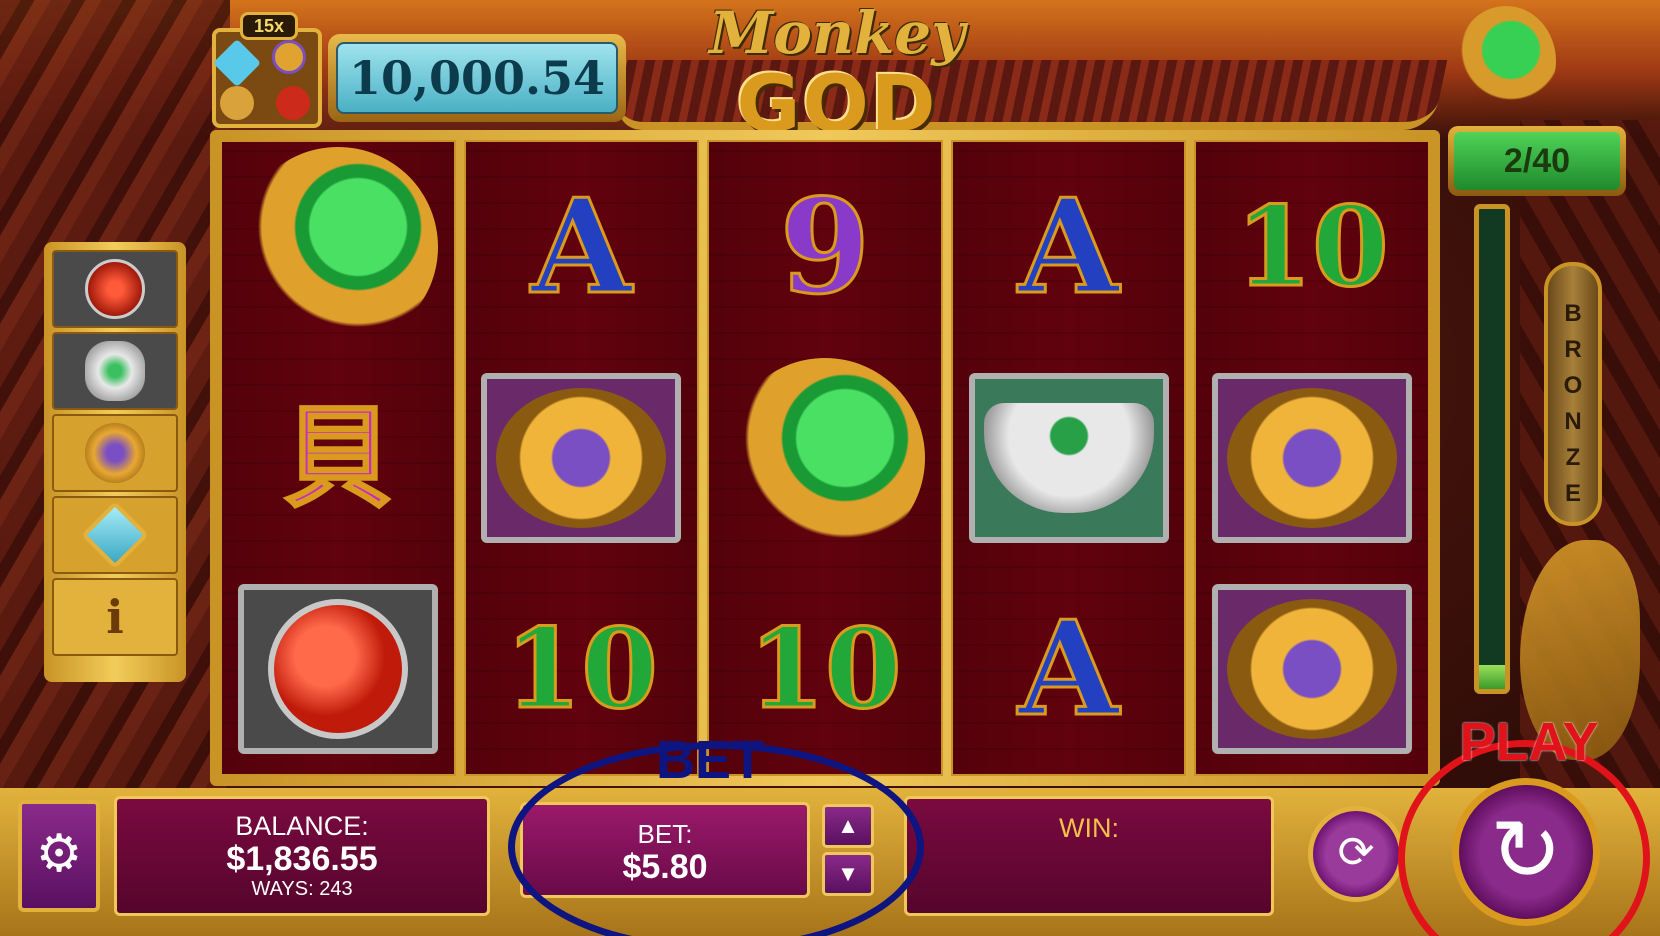  I want to click on balance-value: $1,836.55, so click(302, 859).